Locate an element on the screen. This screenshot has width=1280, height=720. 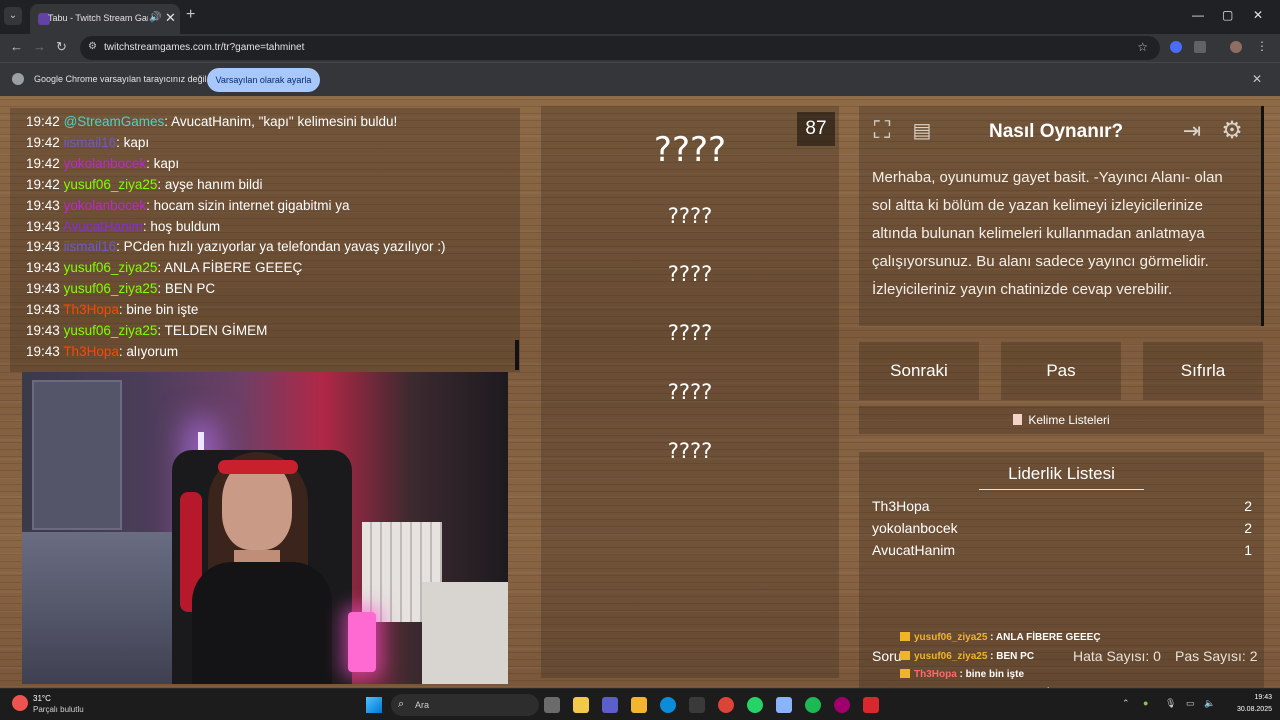
overlay-chat-message: yusuf06_ziya25 : ANLA FİBERE GEEEÇ is located at coordinates (1020, 637).